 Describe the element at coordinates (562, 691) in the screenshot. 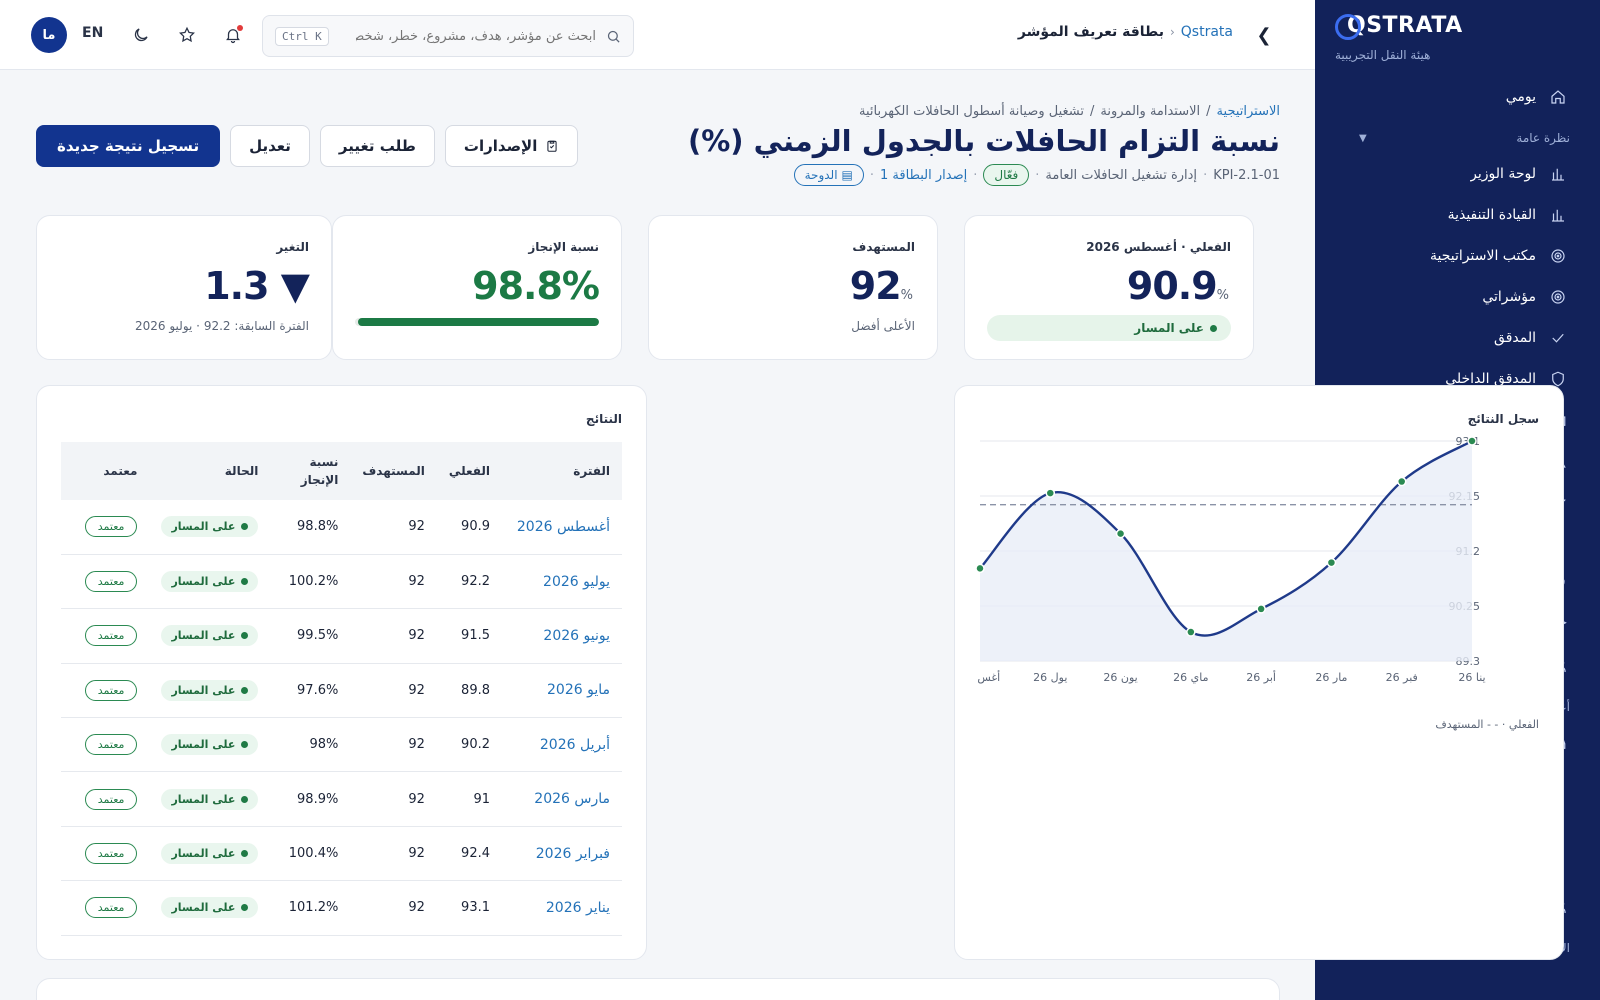

I see `cell-period: مايو 2026` at that location.